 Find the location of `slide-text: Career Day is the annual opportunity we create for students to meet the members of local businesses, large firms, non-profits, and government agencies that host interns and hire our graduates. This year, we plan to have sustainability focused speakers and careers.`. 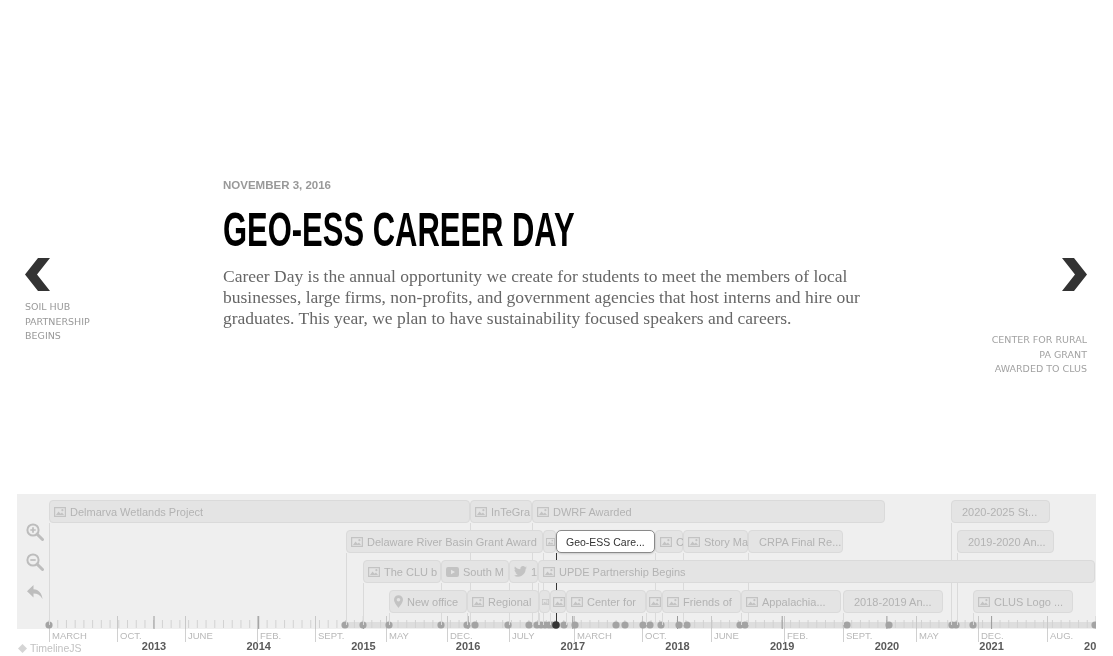

slide-text: Career Day is the annual opportunity we create for students to meet the members of local businesses, large firms, non-profits, and government agencies that host interns and hire our graduates. This year, we plan to have sustainability focused speakers and careers. is located at coordinates (542, 297).